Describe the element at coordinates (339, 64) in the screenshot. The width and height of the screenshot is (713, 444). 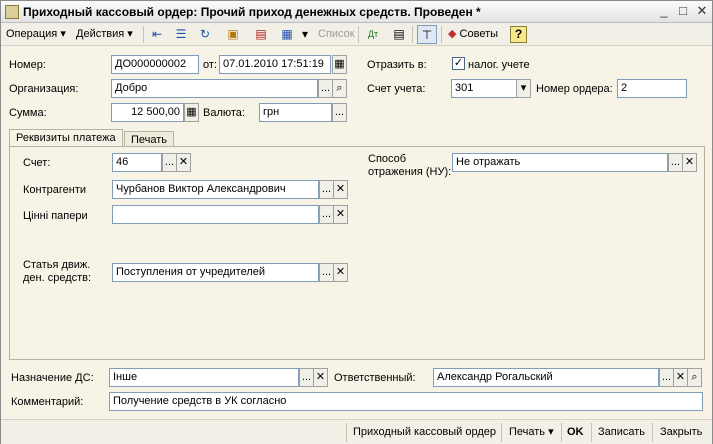
I see `calendar-icon: ▦` at that location.